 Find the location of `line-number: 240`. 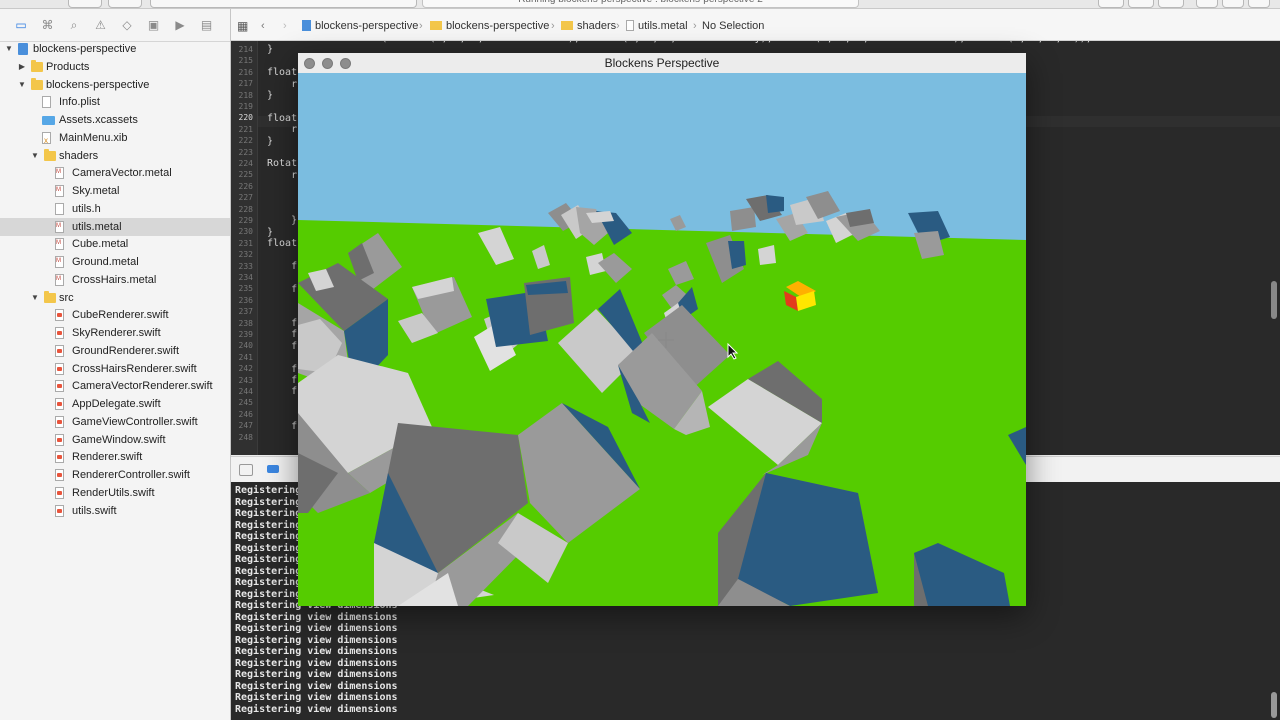

line-number: 240 is located at coordinates (245, 346).